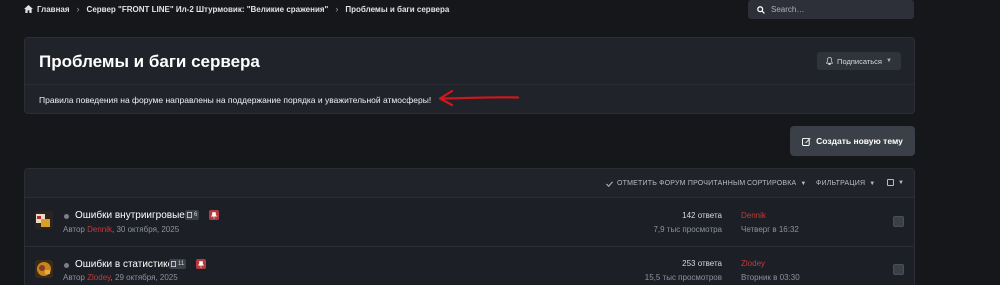  What do you see at coordinates (859, 141) in the screenshot?
I see `create-thread-label: Создать новую тему` at bounding box center [859, 141].